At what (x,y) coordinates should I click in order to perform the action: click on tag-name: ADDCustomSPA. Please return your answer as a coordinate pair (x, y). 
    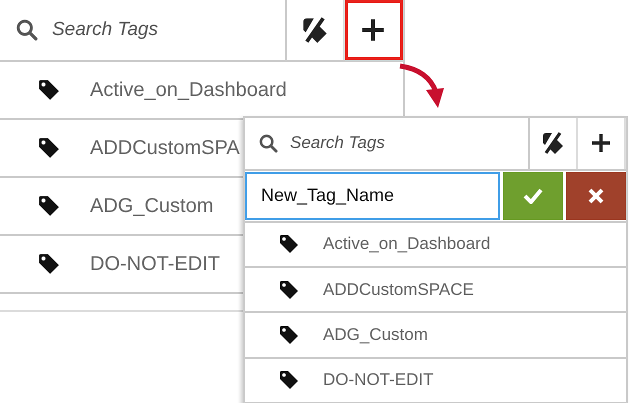
    Looking at the image, I should click on (165, 148).